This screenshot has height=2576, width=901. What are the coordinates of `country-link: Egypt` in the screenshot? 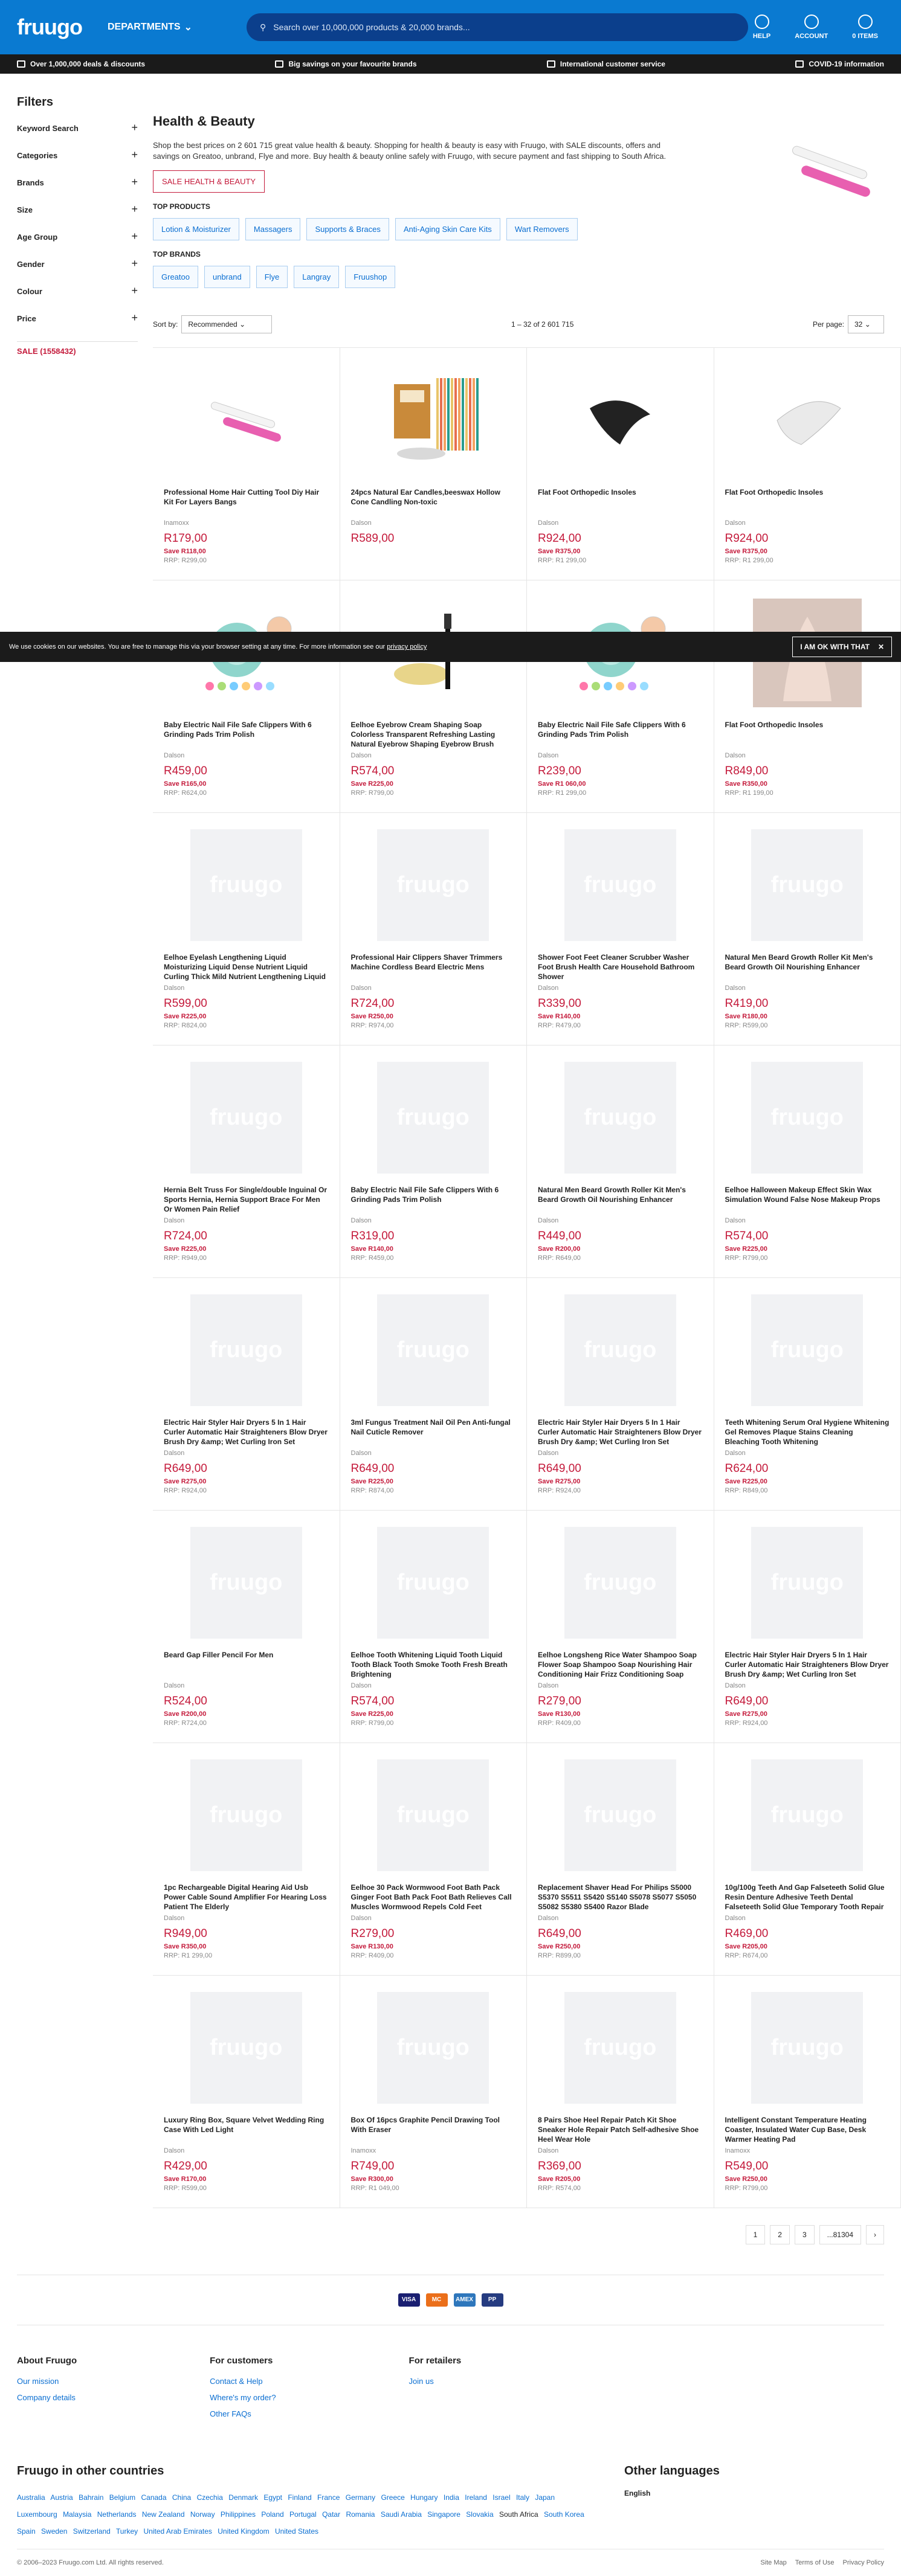 It's located at (272, 2497).